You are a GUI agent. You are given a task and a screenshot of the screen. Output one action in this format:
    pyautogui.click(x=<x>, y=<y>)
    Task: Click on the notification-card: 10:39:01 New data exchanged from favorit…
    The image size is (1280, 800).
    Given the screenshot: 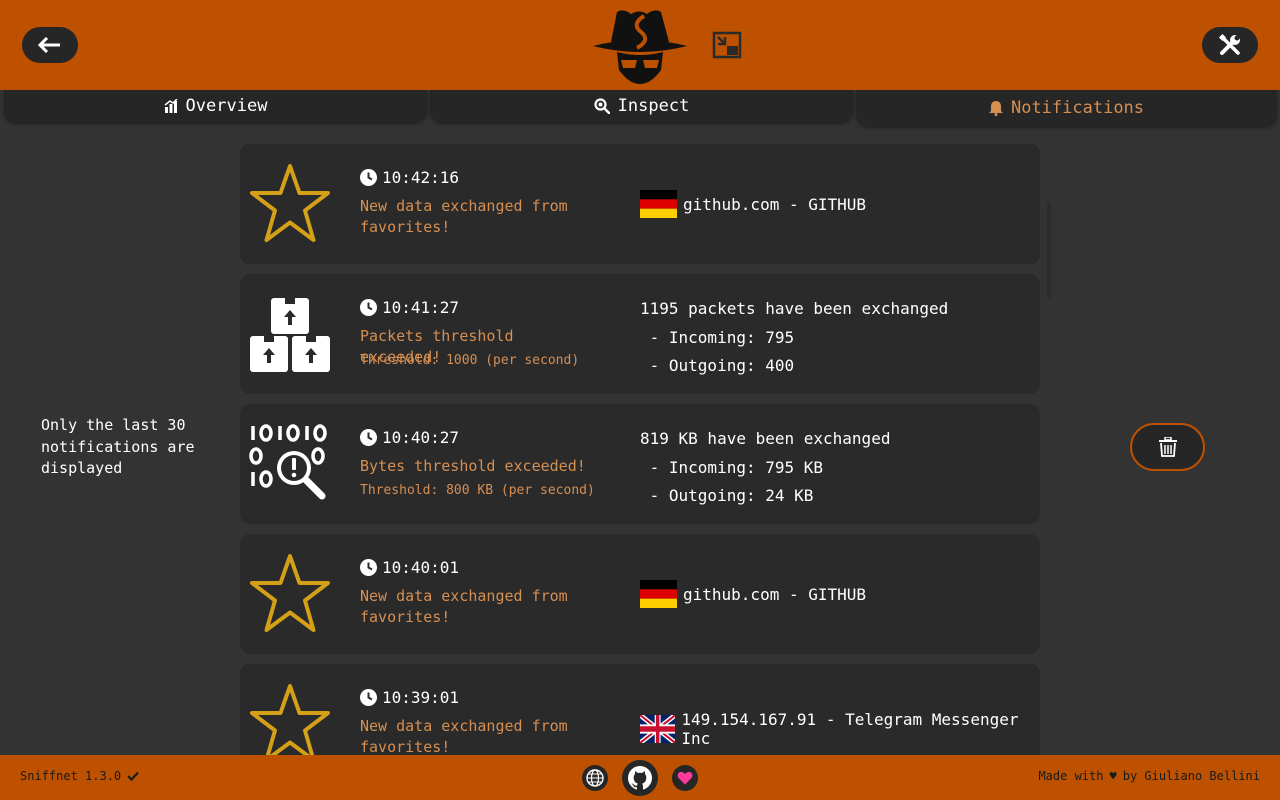 What is the action you would take?
    pyautogui.click(x=640, y=709)
    